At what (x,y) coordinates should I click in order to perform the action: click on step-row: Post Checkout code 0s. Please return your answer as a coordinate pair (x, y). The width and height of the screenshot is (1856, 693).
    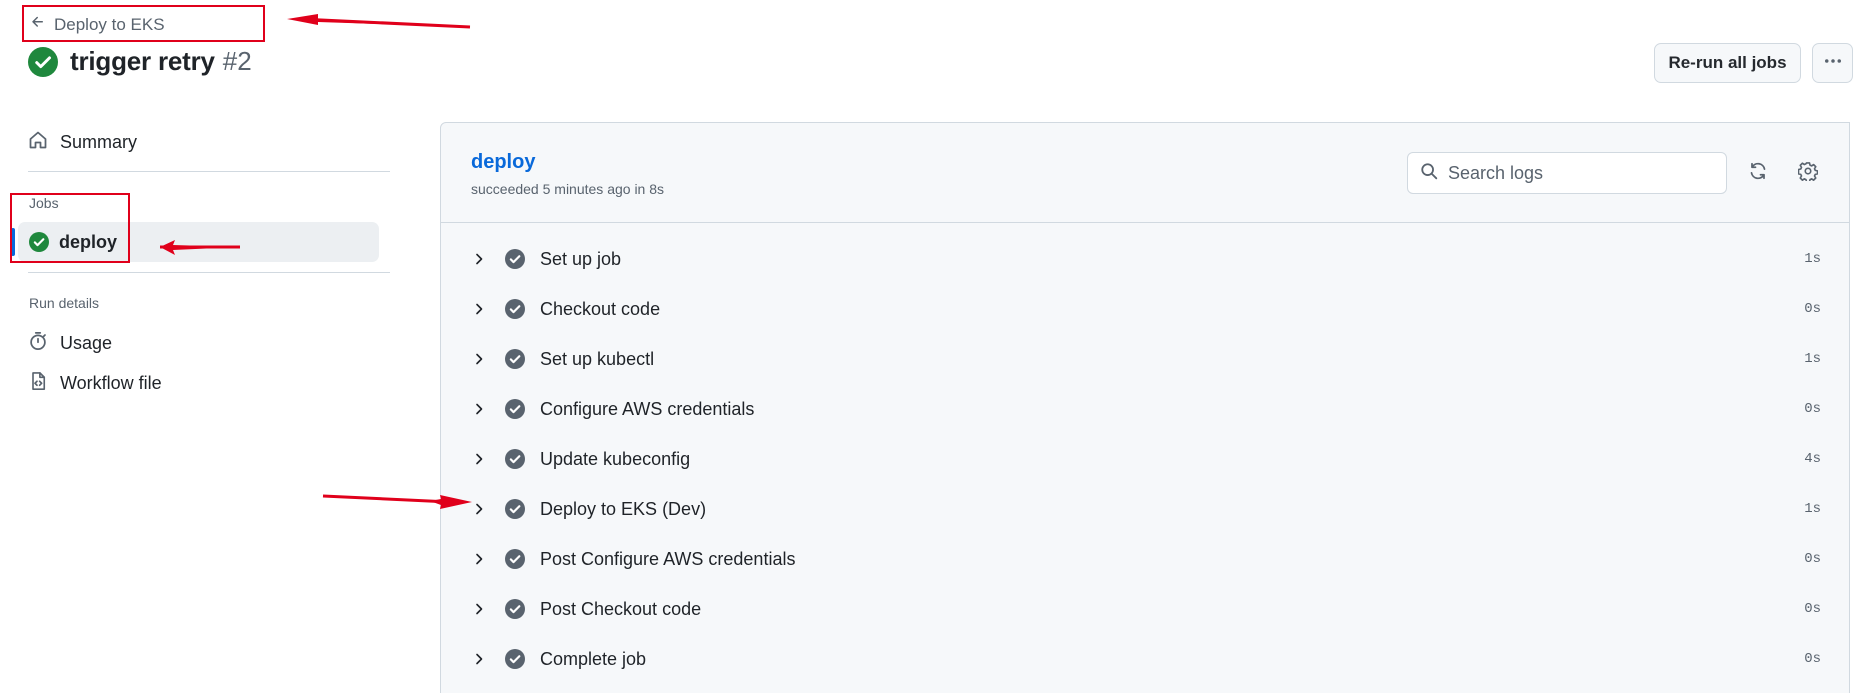
    Looking at the image, I should click on (1145, 609).